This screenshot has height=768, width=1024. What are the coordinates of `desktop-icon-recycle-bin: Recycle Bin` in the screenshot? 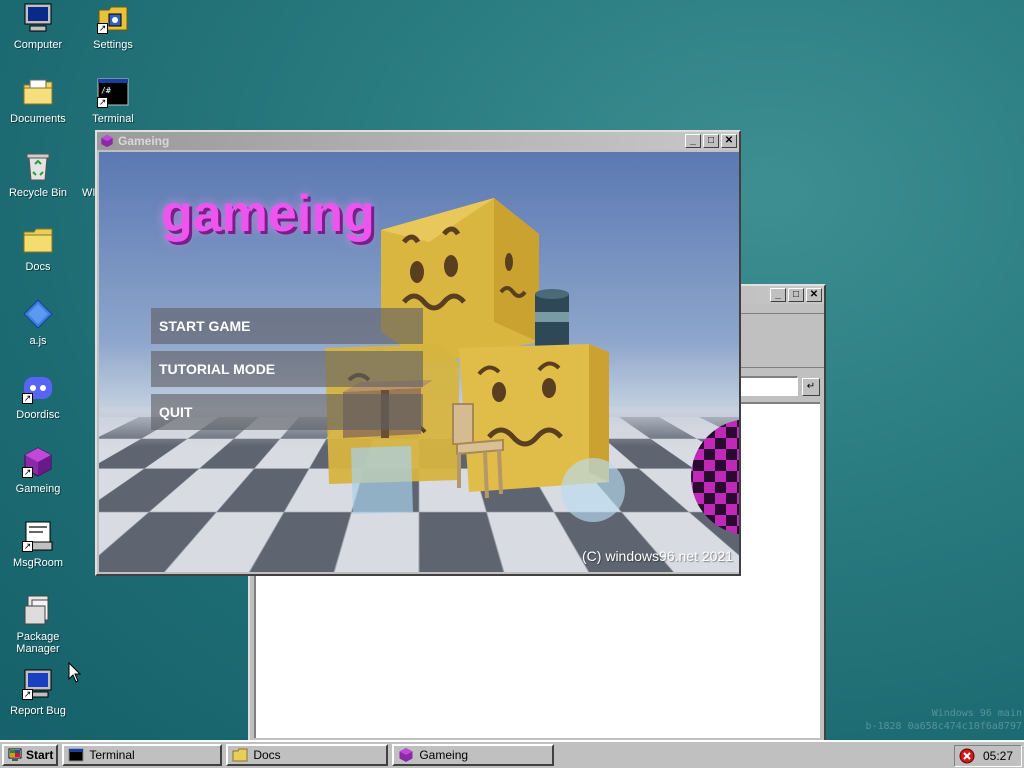 It's located at (38, 174).